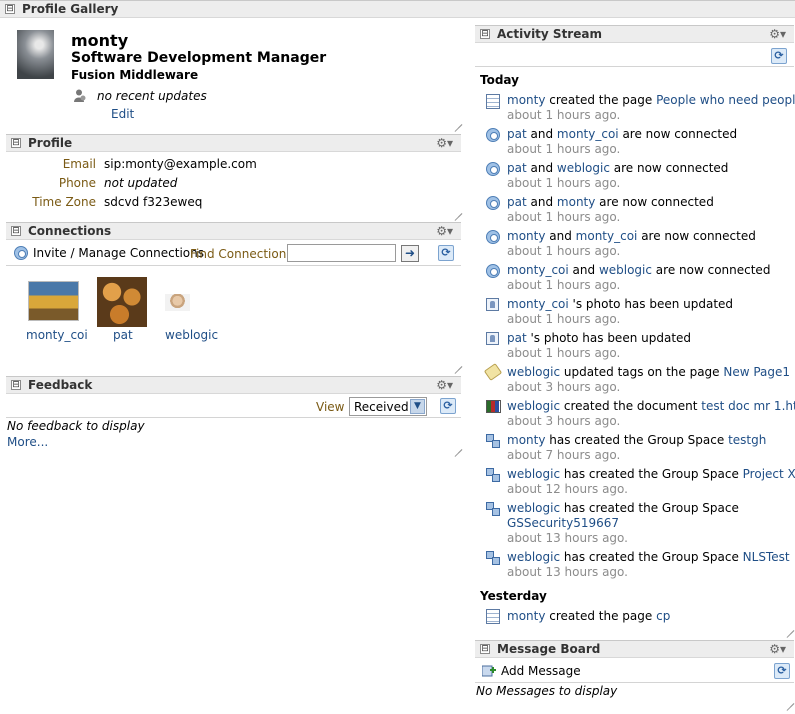  I want to click on email-value: sip:monty@example.com, so click(180, 164).